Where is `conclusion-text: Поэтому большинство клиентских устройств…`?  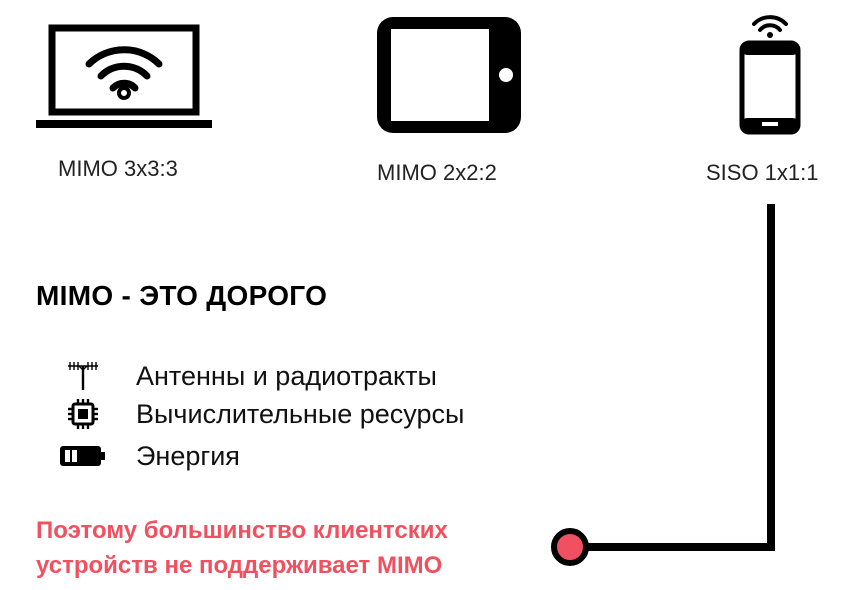
conclusion-text: Поэтому большинство клиентских устройств… is located at coordinates (242, 548).